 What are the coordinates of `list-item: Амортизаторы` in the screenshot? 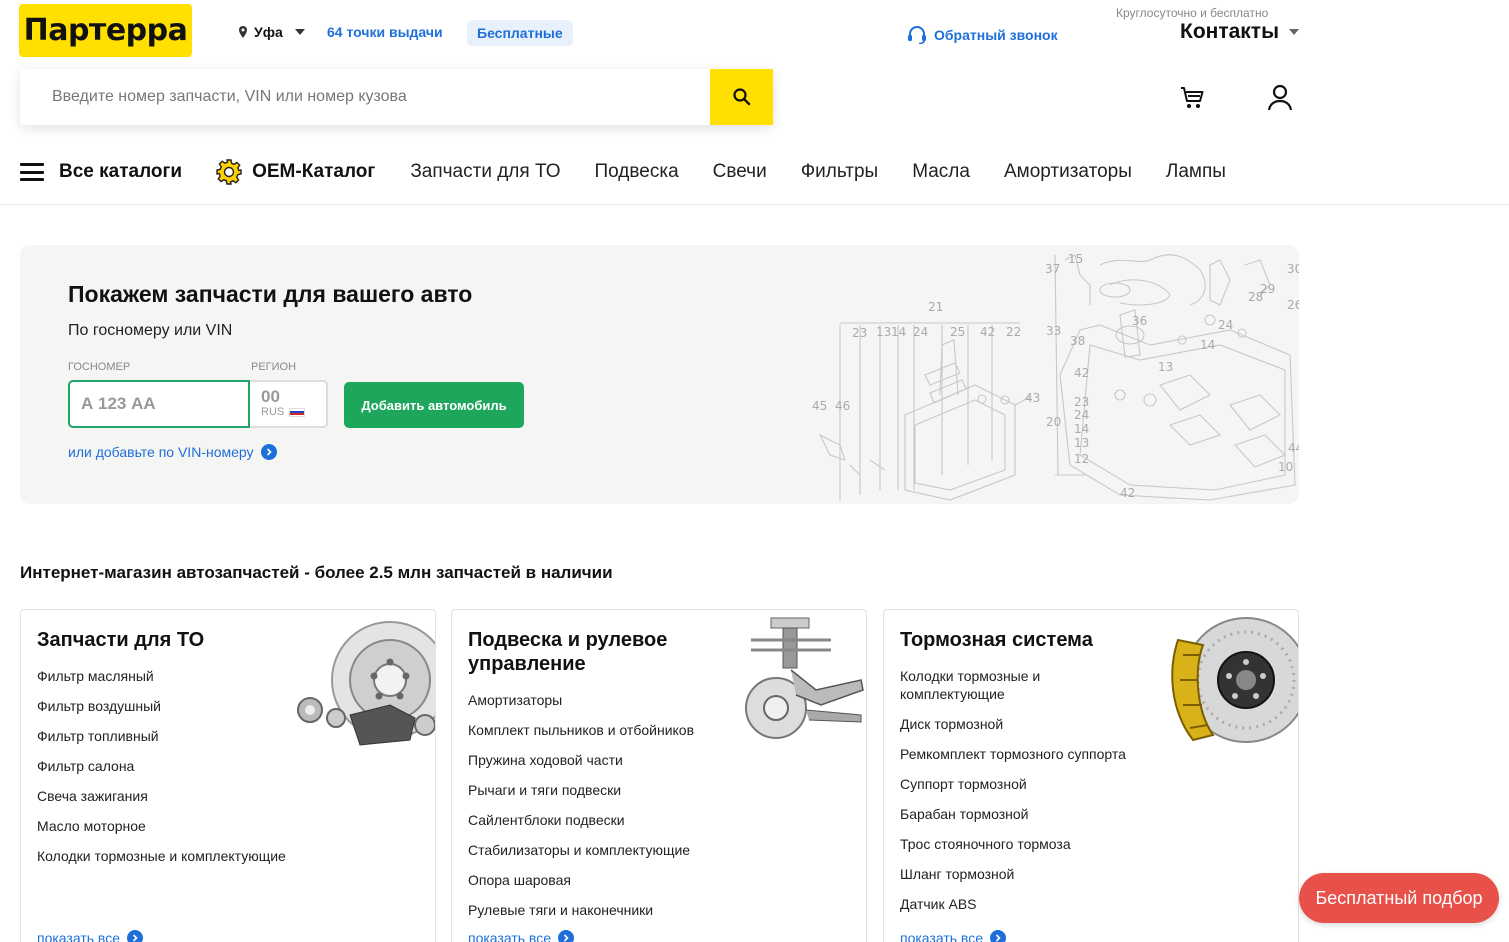 It's located at (581, 700).